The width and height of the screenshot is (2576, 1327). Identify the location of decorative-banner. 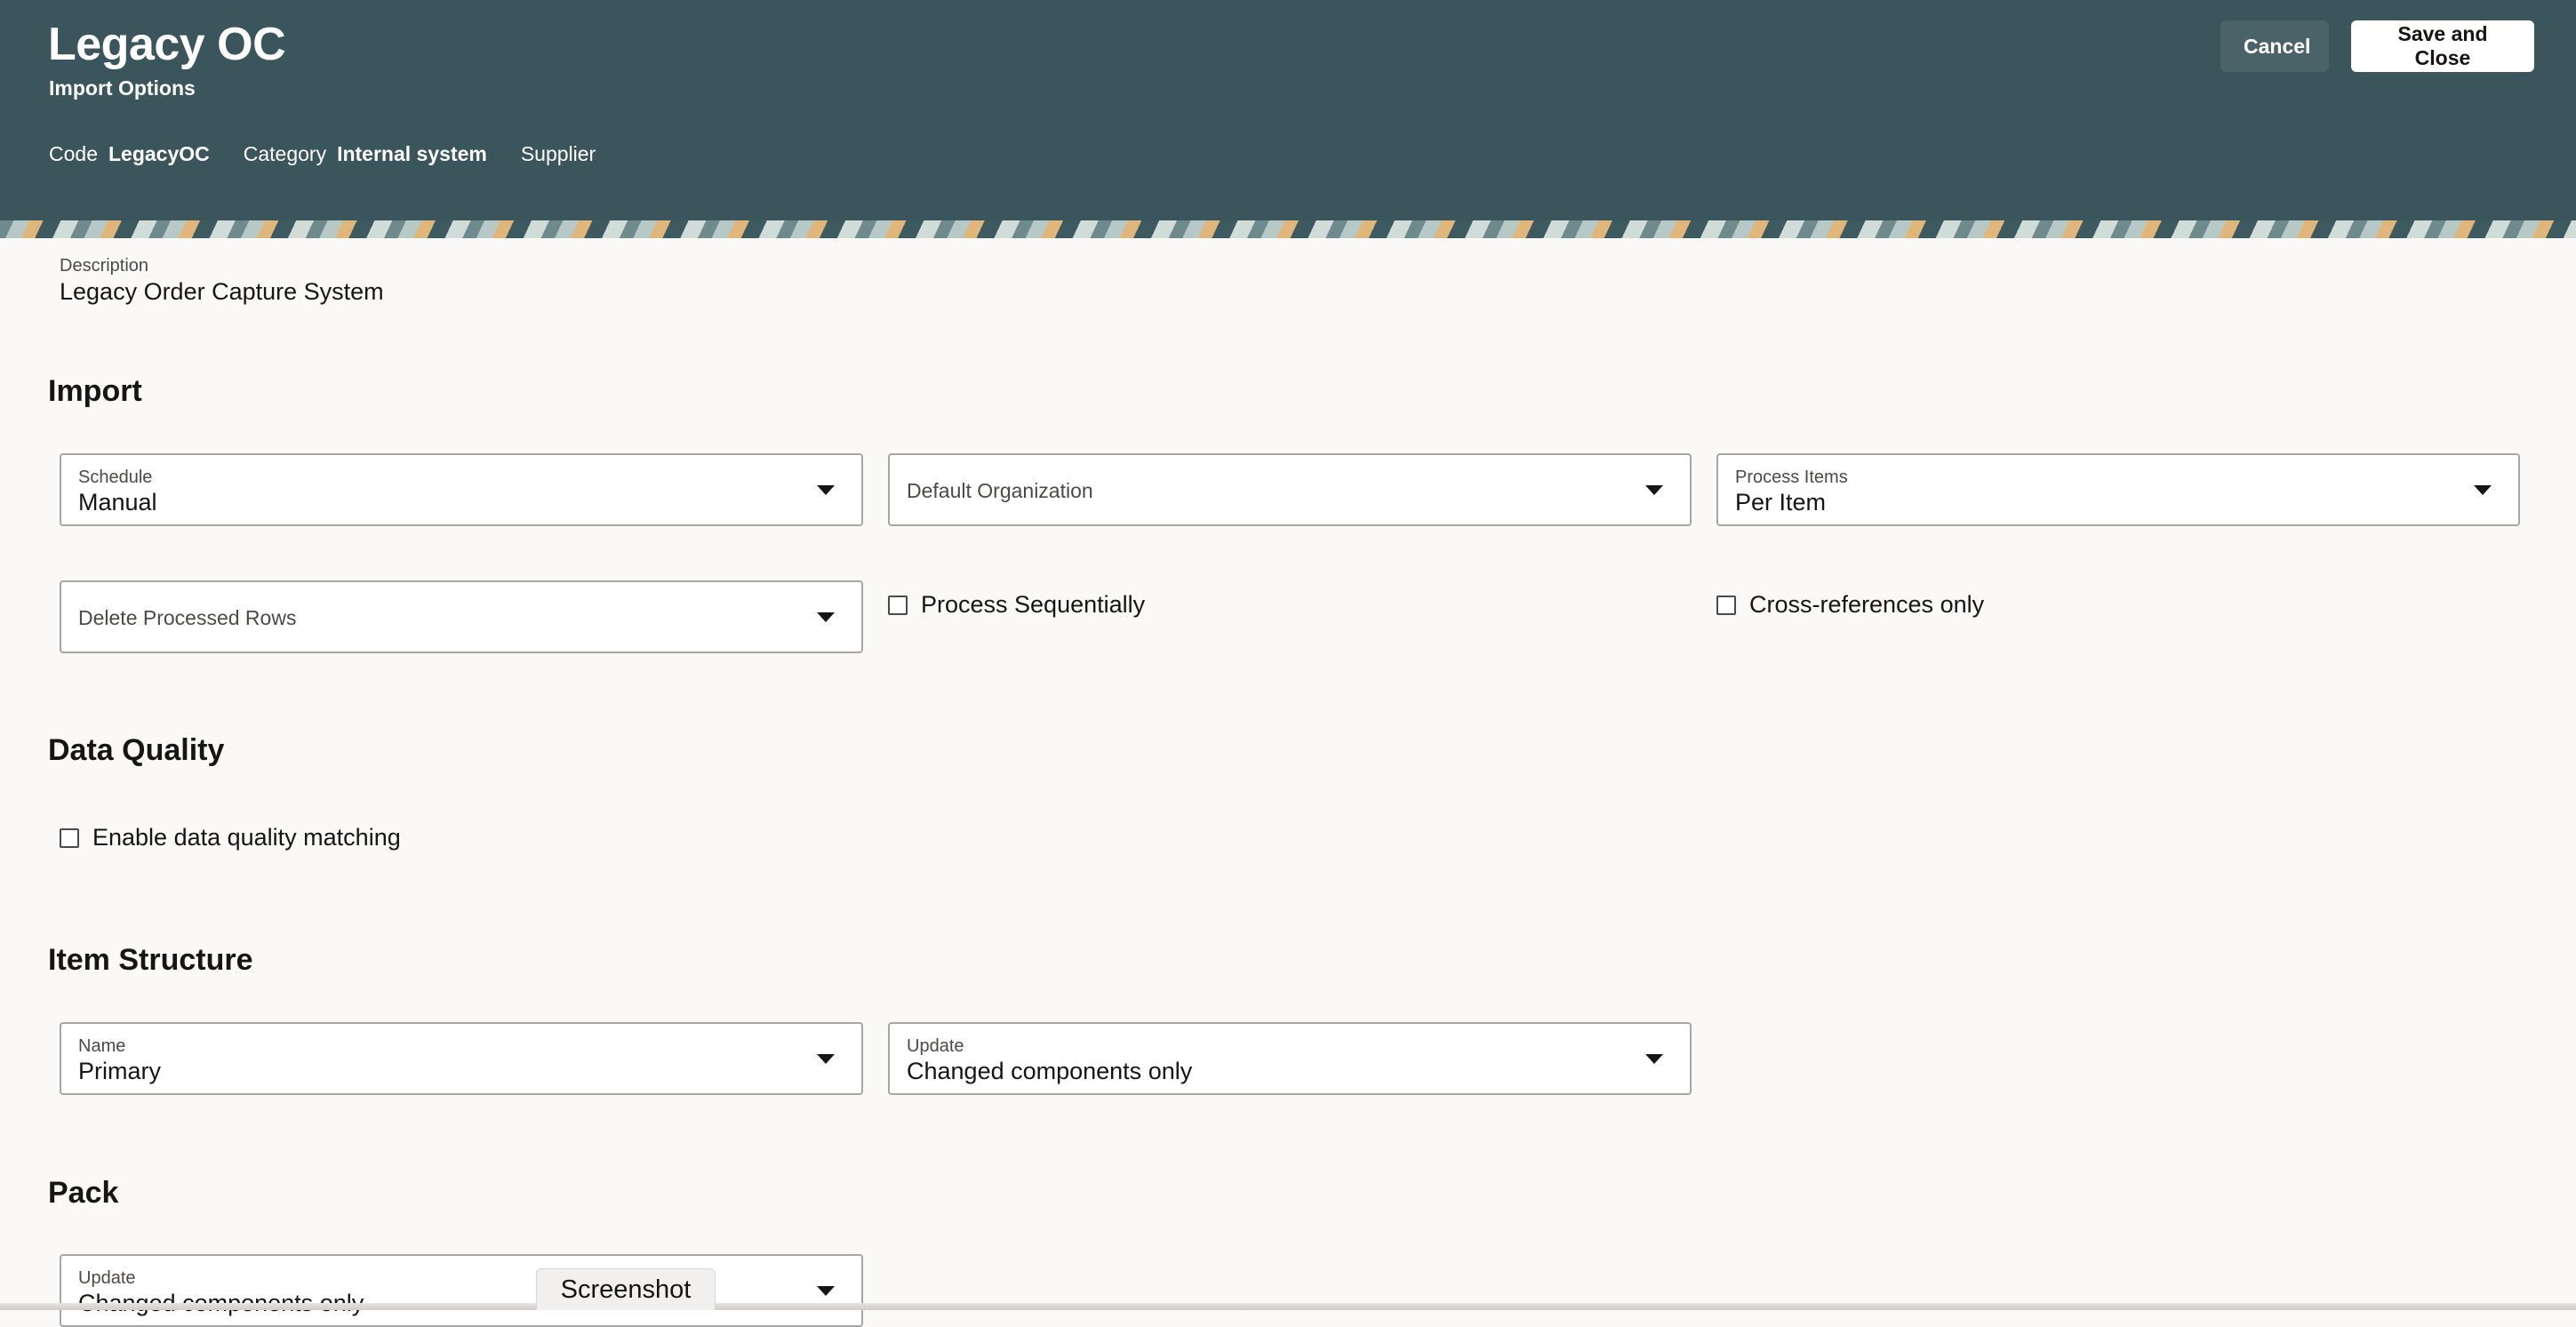
(1288, 229).